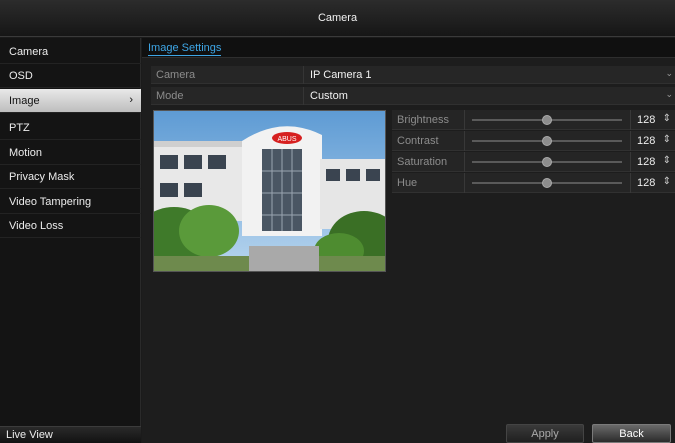 The image size is (675, 443). I want to click on brightness-value: 128, so click(646, 120).